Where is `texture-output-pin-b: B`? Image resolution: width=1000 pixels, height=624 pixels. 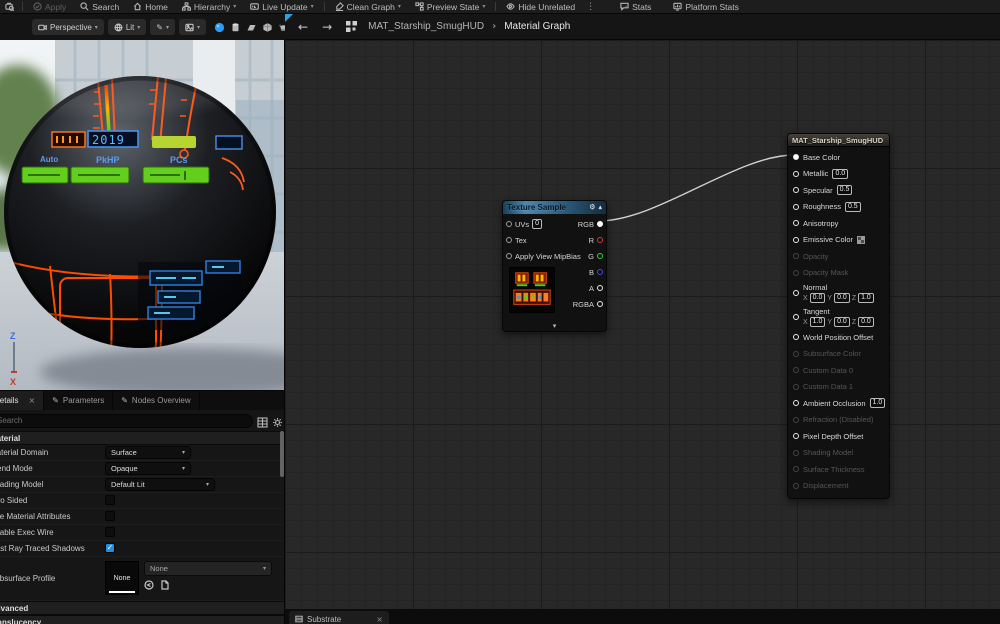
texture-output-pin-b: B is located at coordinates (588, 272).